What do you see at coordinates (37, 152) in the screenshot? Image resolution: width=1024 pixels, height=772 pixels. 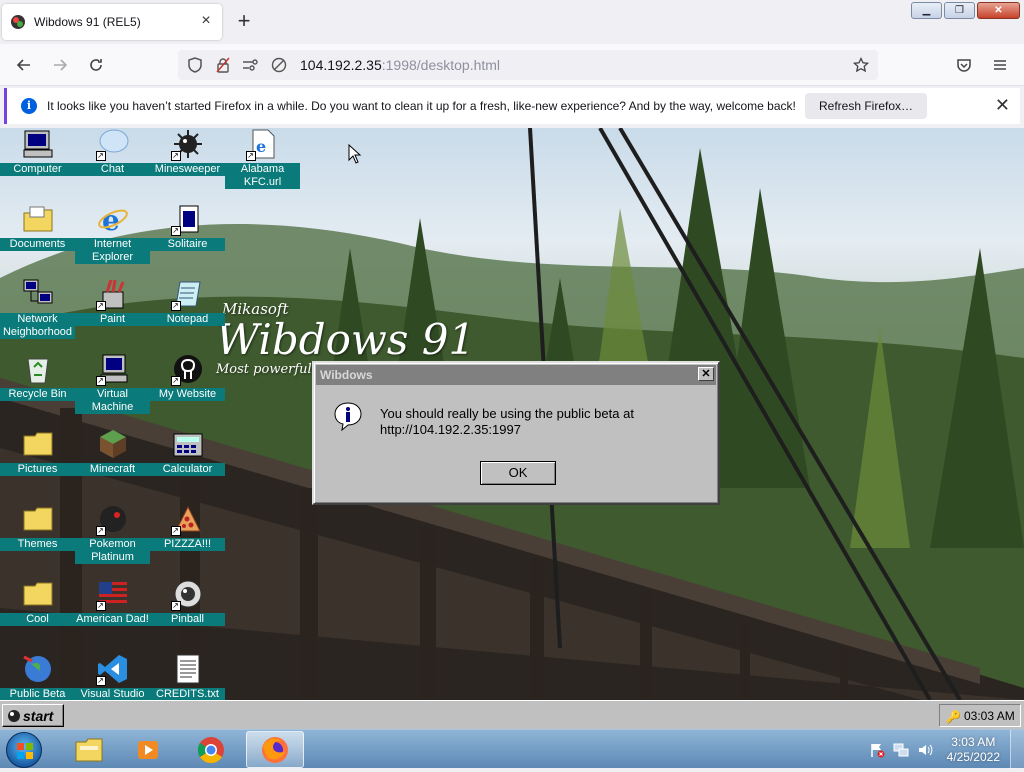 I see `desktop-icon-computer: Computer` at bounding box center [37, 152].